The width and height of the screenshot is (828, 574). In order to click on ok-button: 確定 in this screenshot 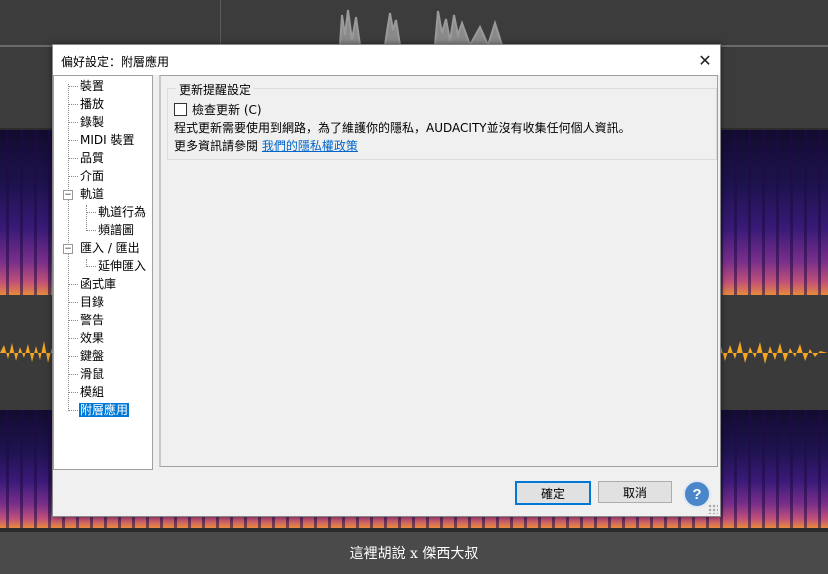, I will do `click(553, 493)`.